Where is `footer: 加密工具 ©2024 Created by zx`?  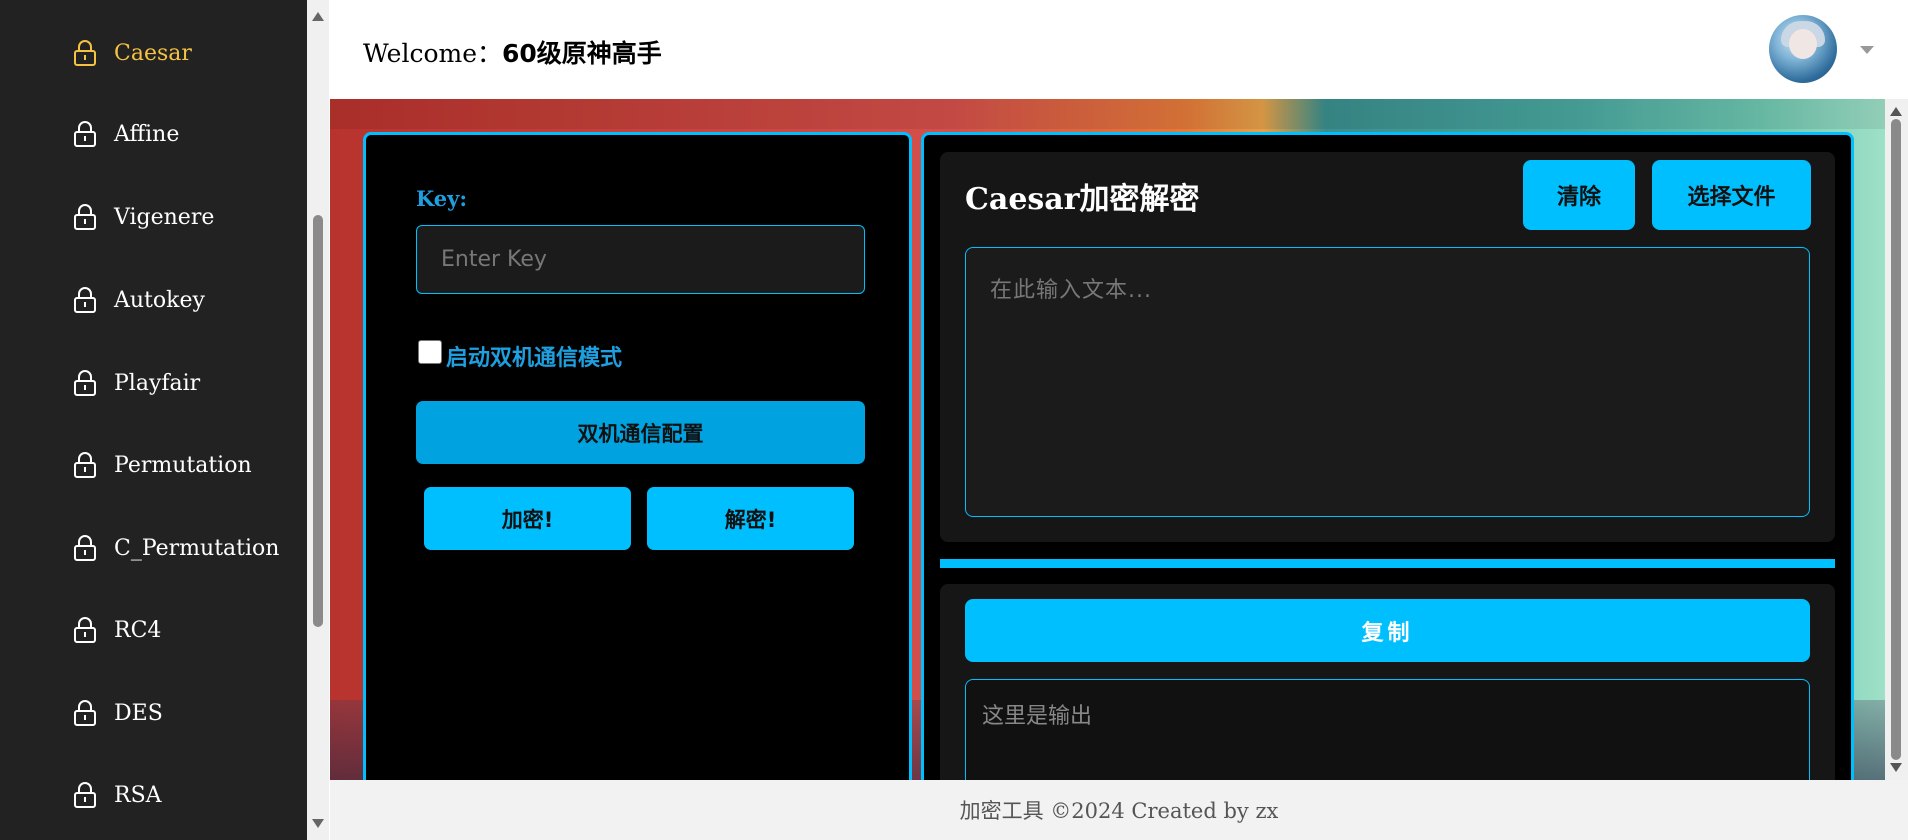 footer: 加密工具 ©2024 Created by zx is located at coordinates (1119, 810).